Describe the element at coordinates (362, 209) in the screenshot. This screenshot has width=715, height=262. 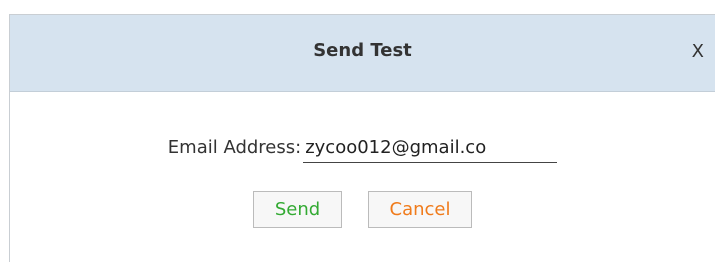
I see `button-row: Send Cancel` at that location.